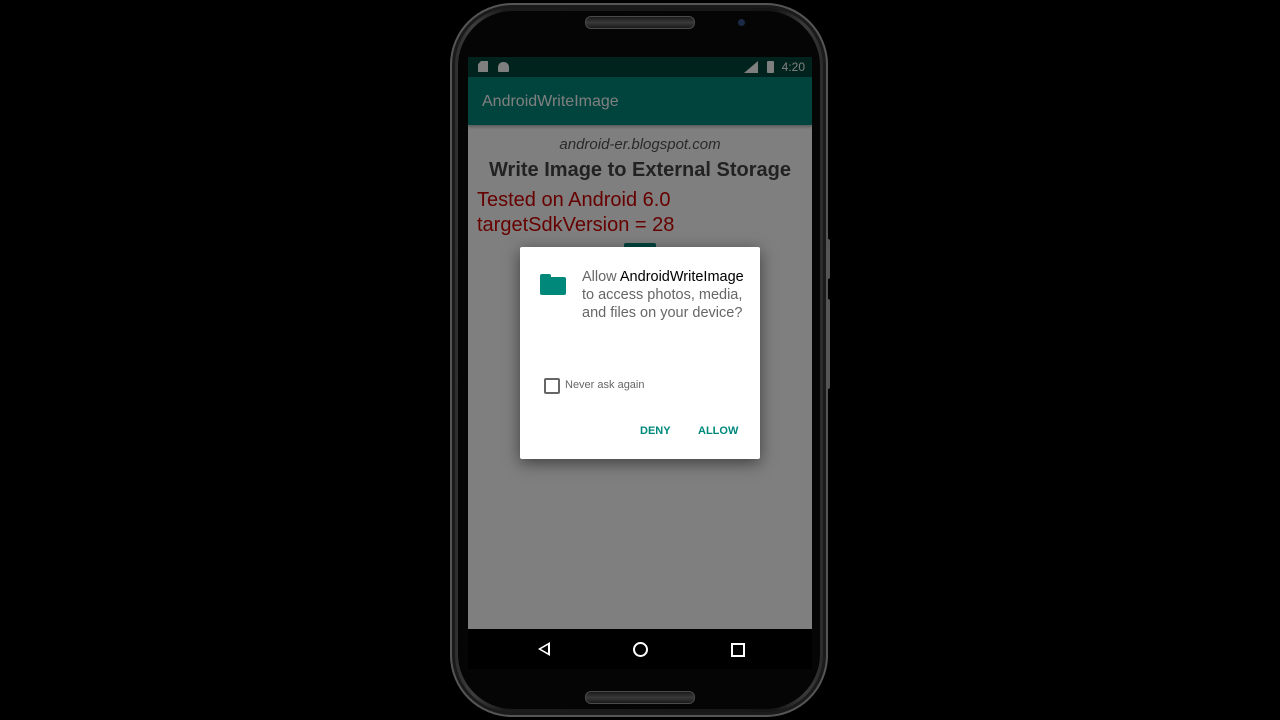 This screenshot has height=720, width=1280. Describe the element at coordinates (640, 697) in the screenshot. I see `bottom-speaker` at that location.